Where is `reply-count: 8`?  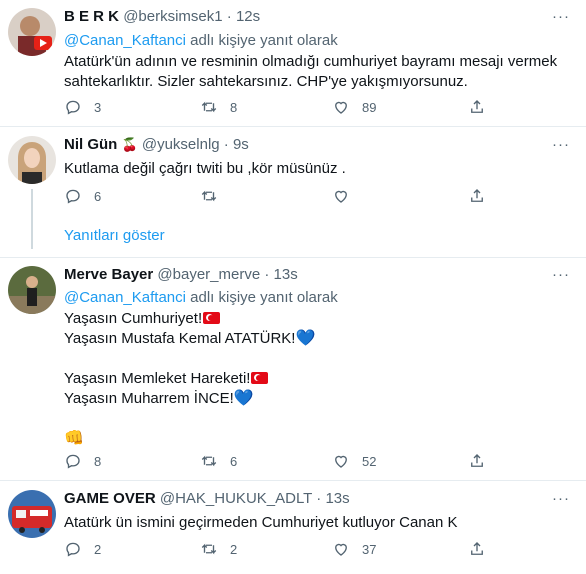 reply-count: 8 is located at coordinates (98, 461).